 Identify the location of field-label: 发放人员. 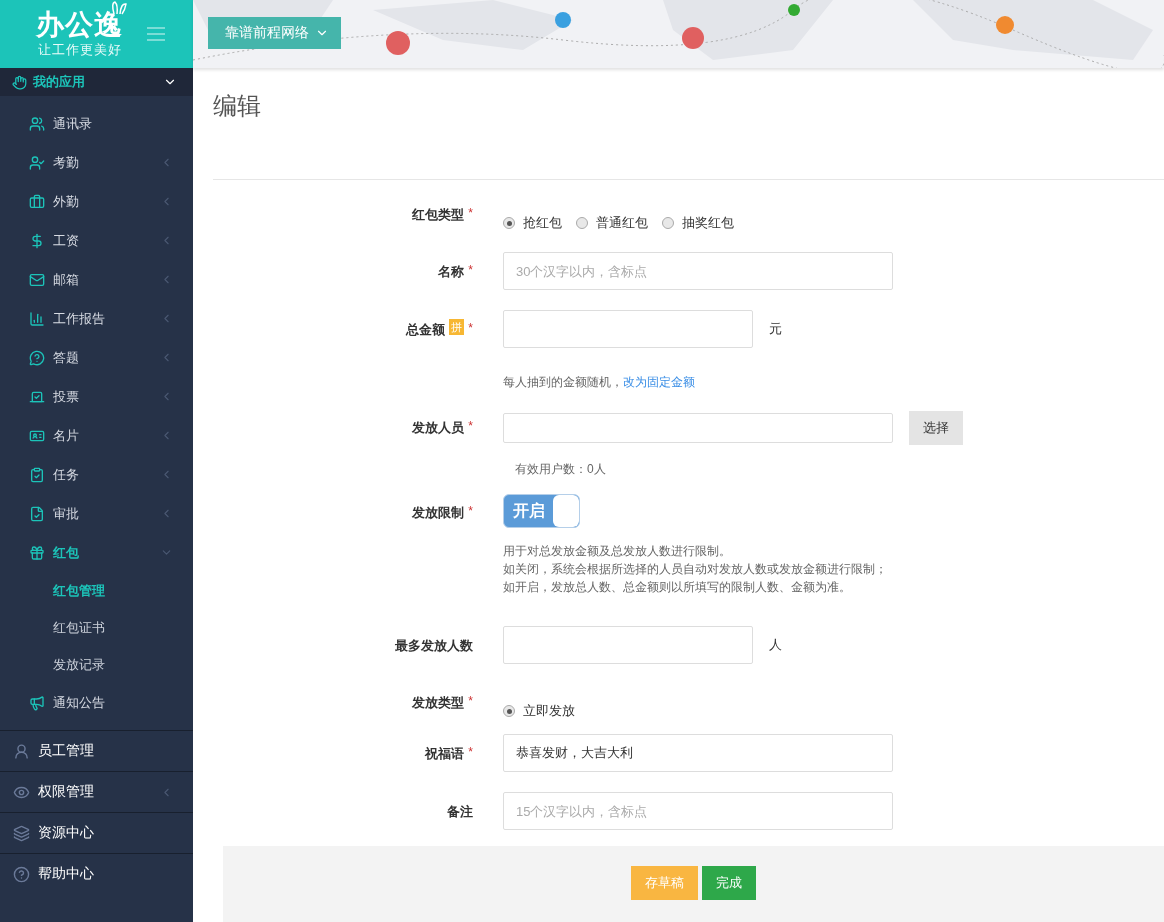
(438, 428).